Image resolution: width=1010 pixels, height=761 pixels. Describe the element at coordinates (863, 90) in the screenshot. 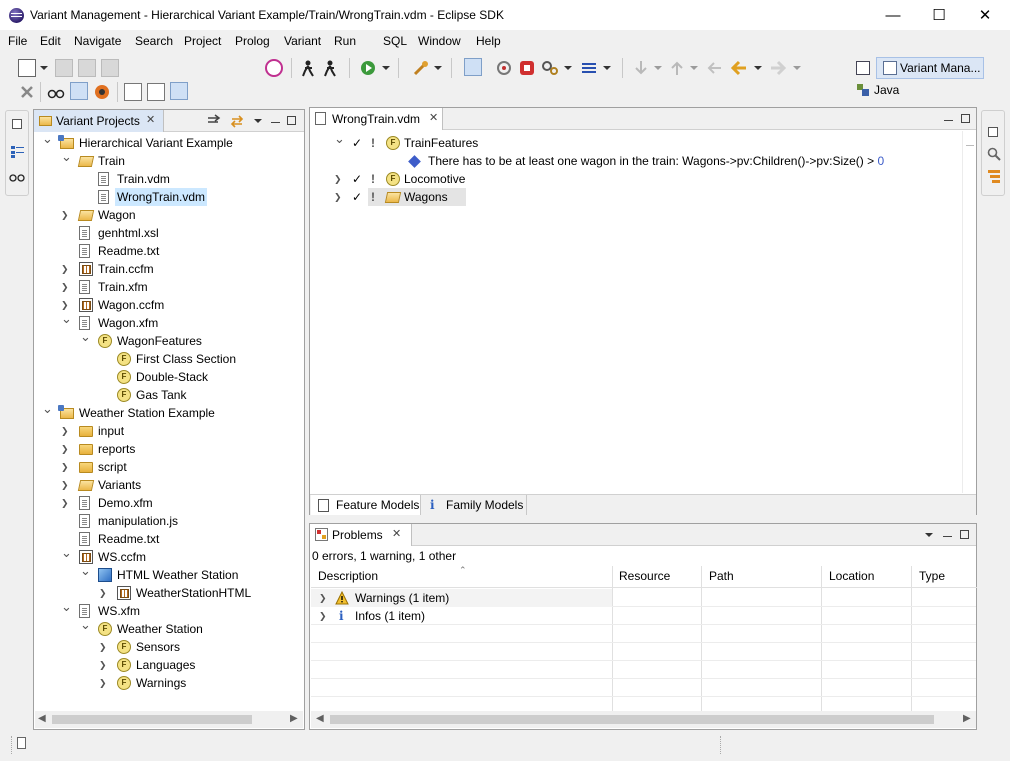

I see `java-perspective-icon` at that location.